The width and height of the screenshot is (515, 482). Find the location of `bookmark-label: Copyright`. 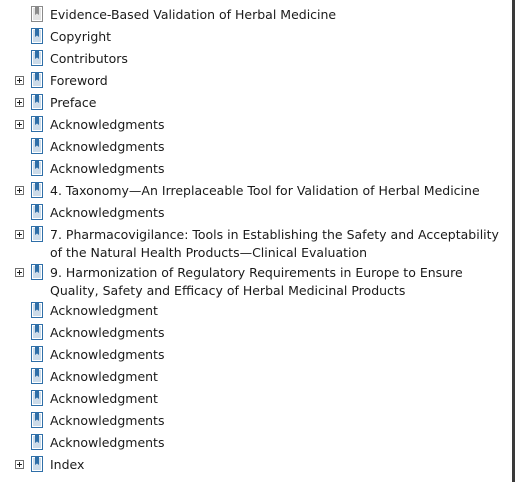

bookmark-label: Copyright is located at coordinates (81, 36).